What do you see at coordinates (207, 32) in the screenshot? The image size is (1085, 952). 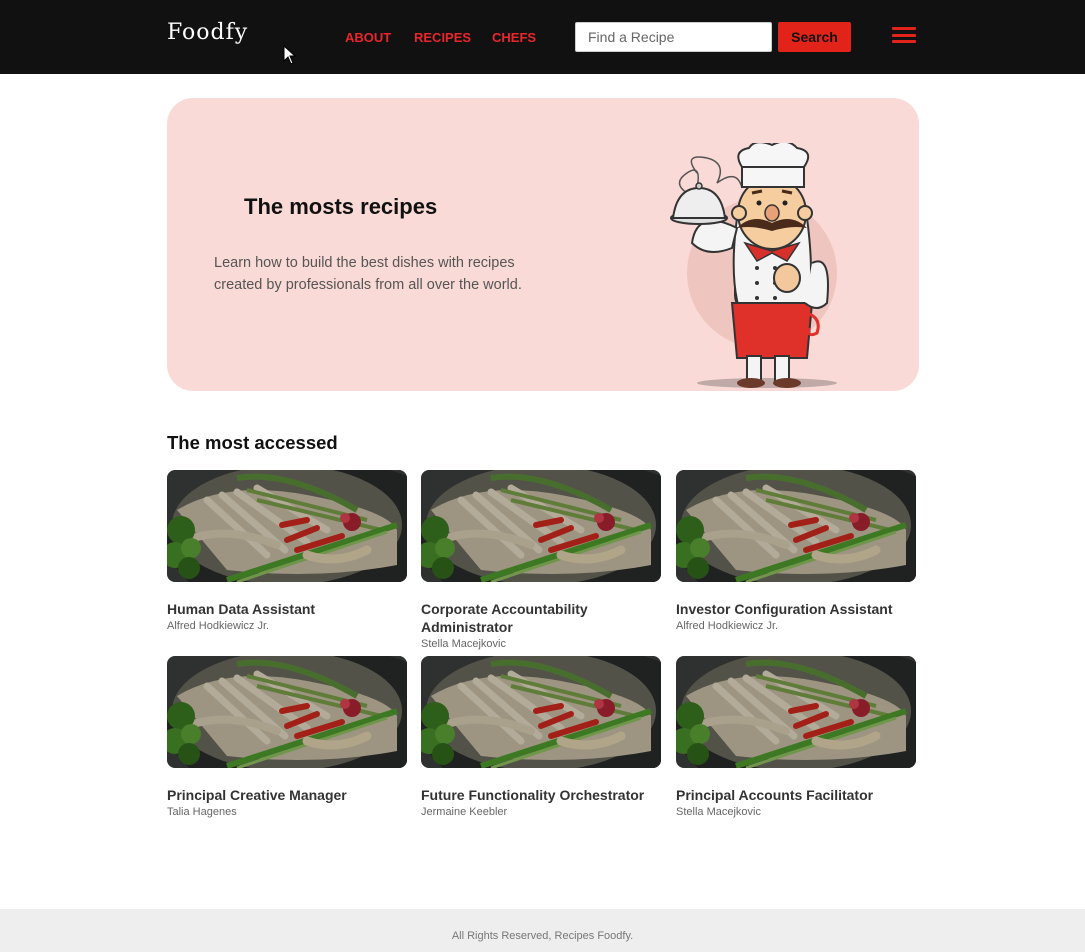 I see `logo: Foodfy` at bounding box center [207, 32].